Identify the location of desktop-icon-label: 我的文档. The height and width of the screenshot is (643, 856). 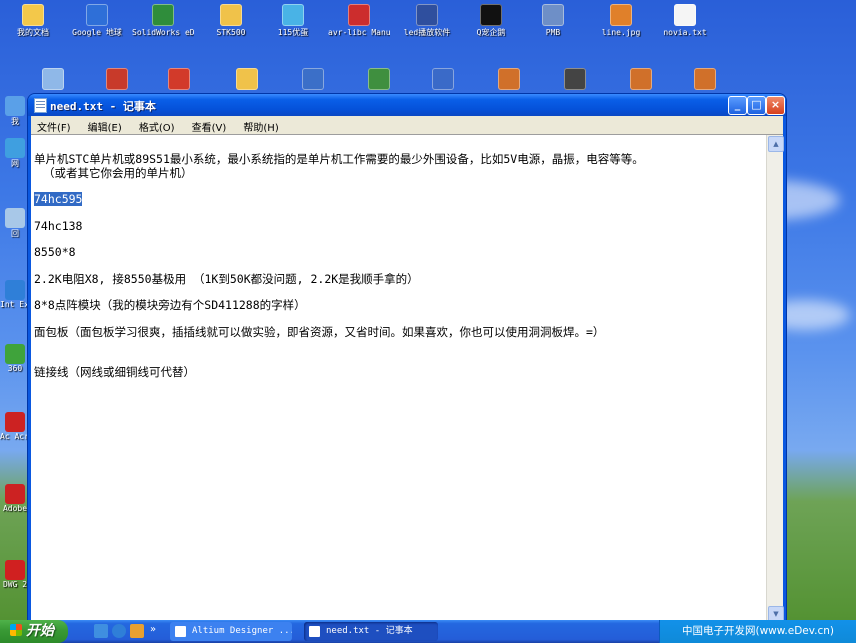
(33, 32).